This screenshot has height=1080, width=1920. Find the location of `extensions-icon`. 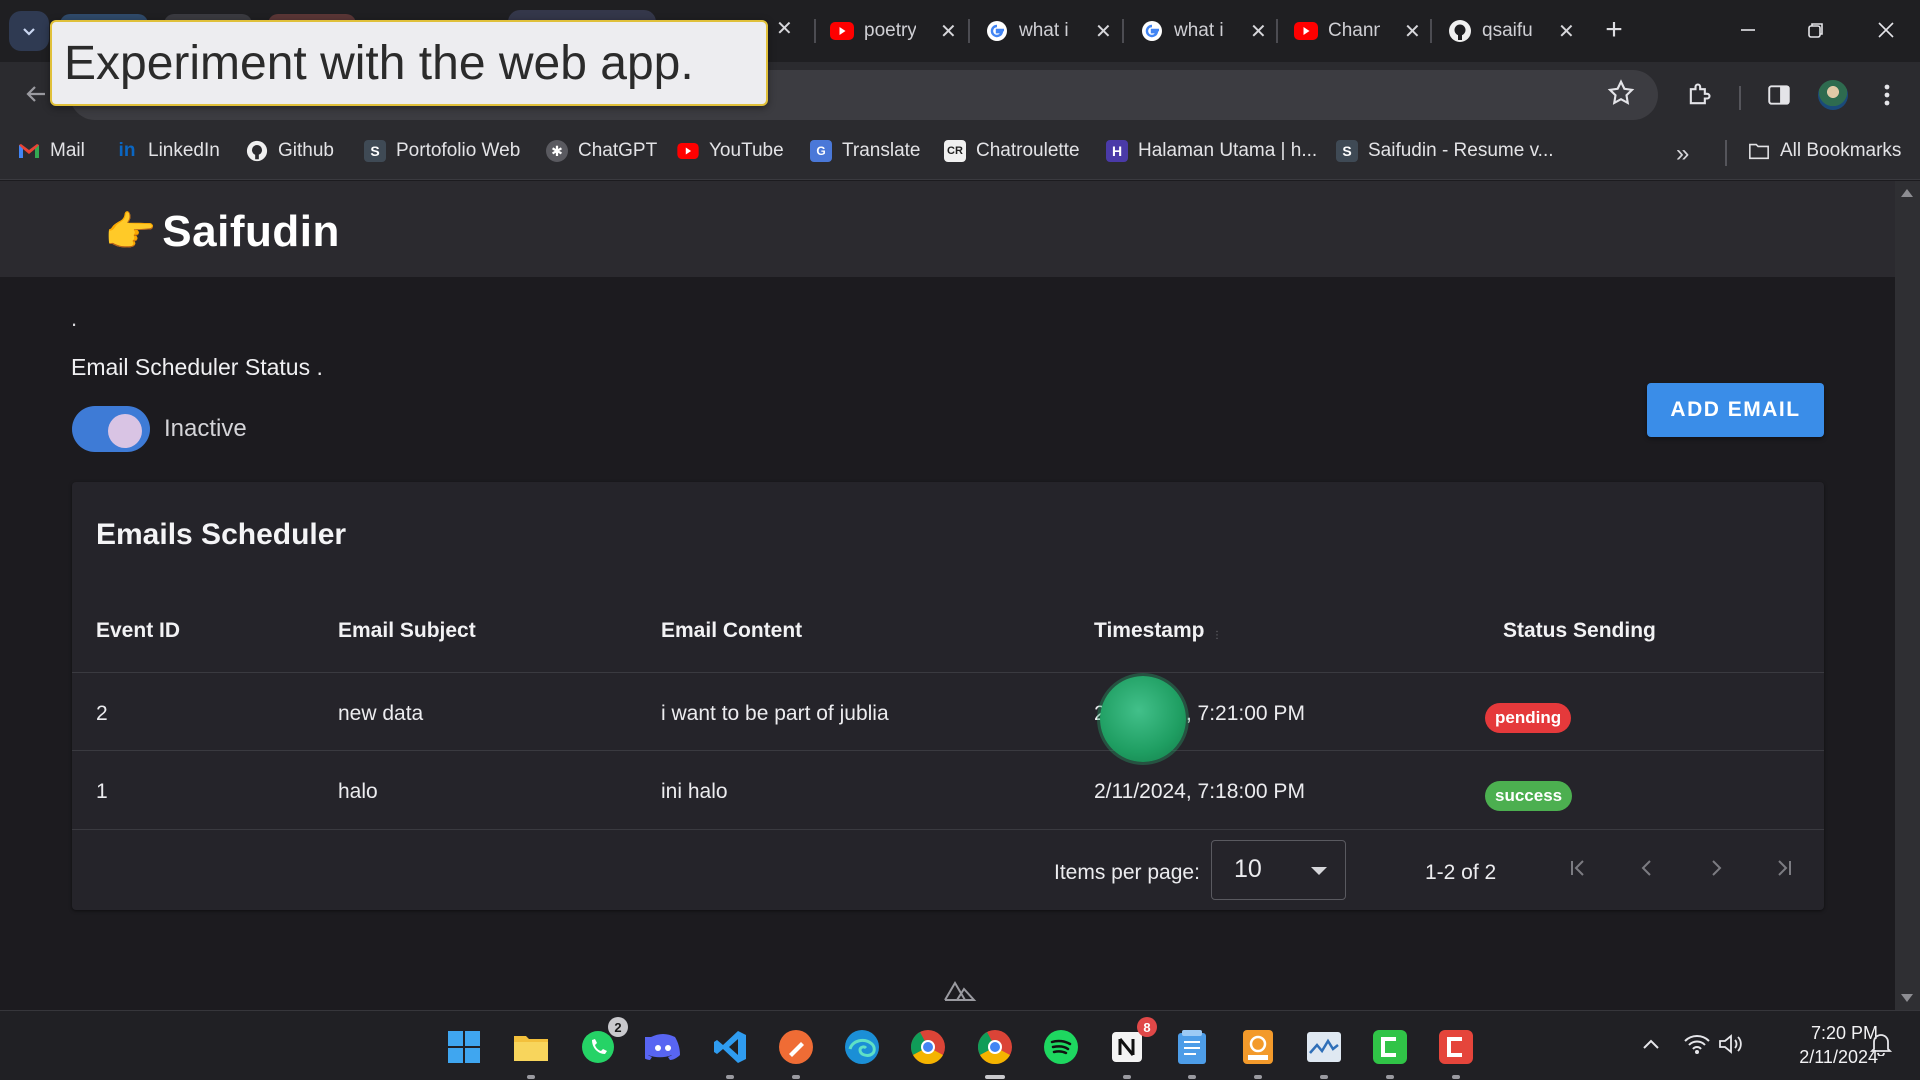

extensions-icon is located at coordinates (1699, 95).